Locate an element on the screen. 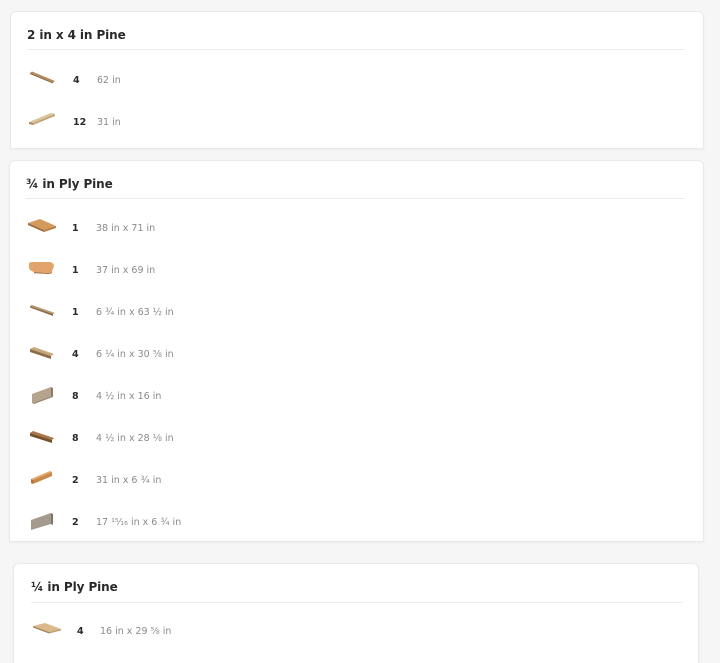 This screenshot has height=663, width=720. thin-stick-icon is located at coordinates (42, 77).